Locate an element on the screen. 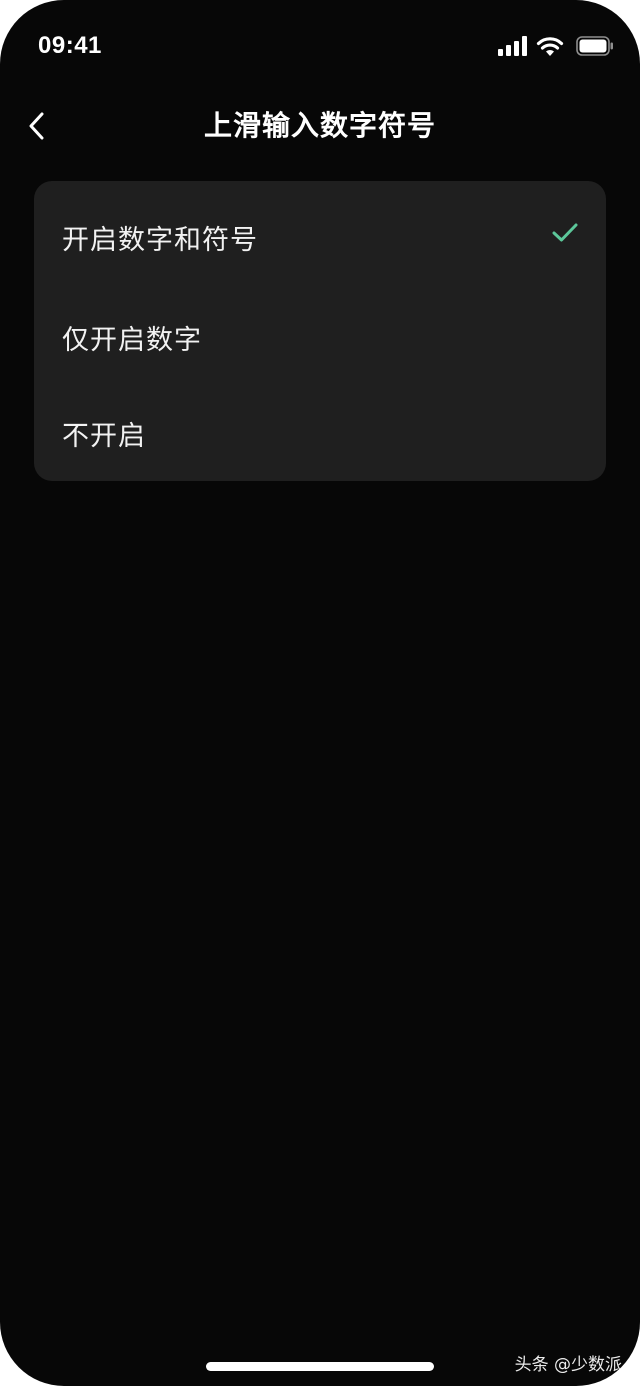 The image size is (640, 1386). status-bar: 09:41 is located at coordinates (320, 46).